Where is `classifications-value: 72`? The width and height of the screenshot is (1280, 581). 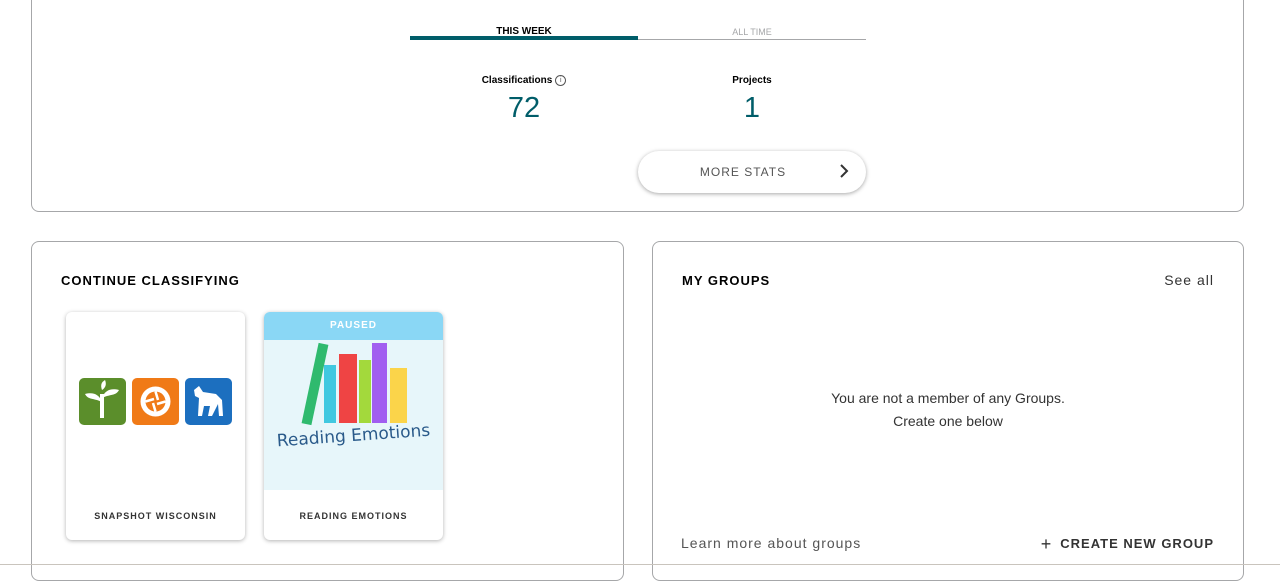
classifications-value: 72 is located at coordinates (524, 108).